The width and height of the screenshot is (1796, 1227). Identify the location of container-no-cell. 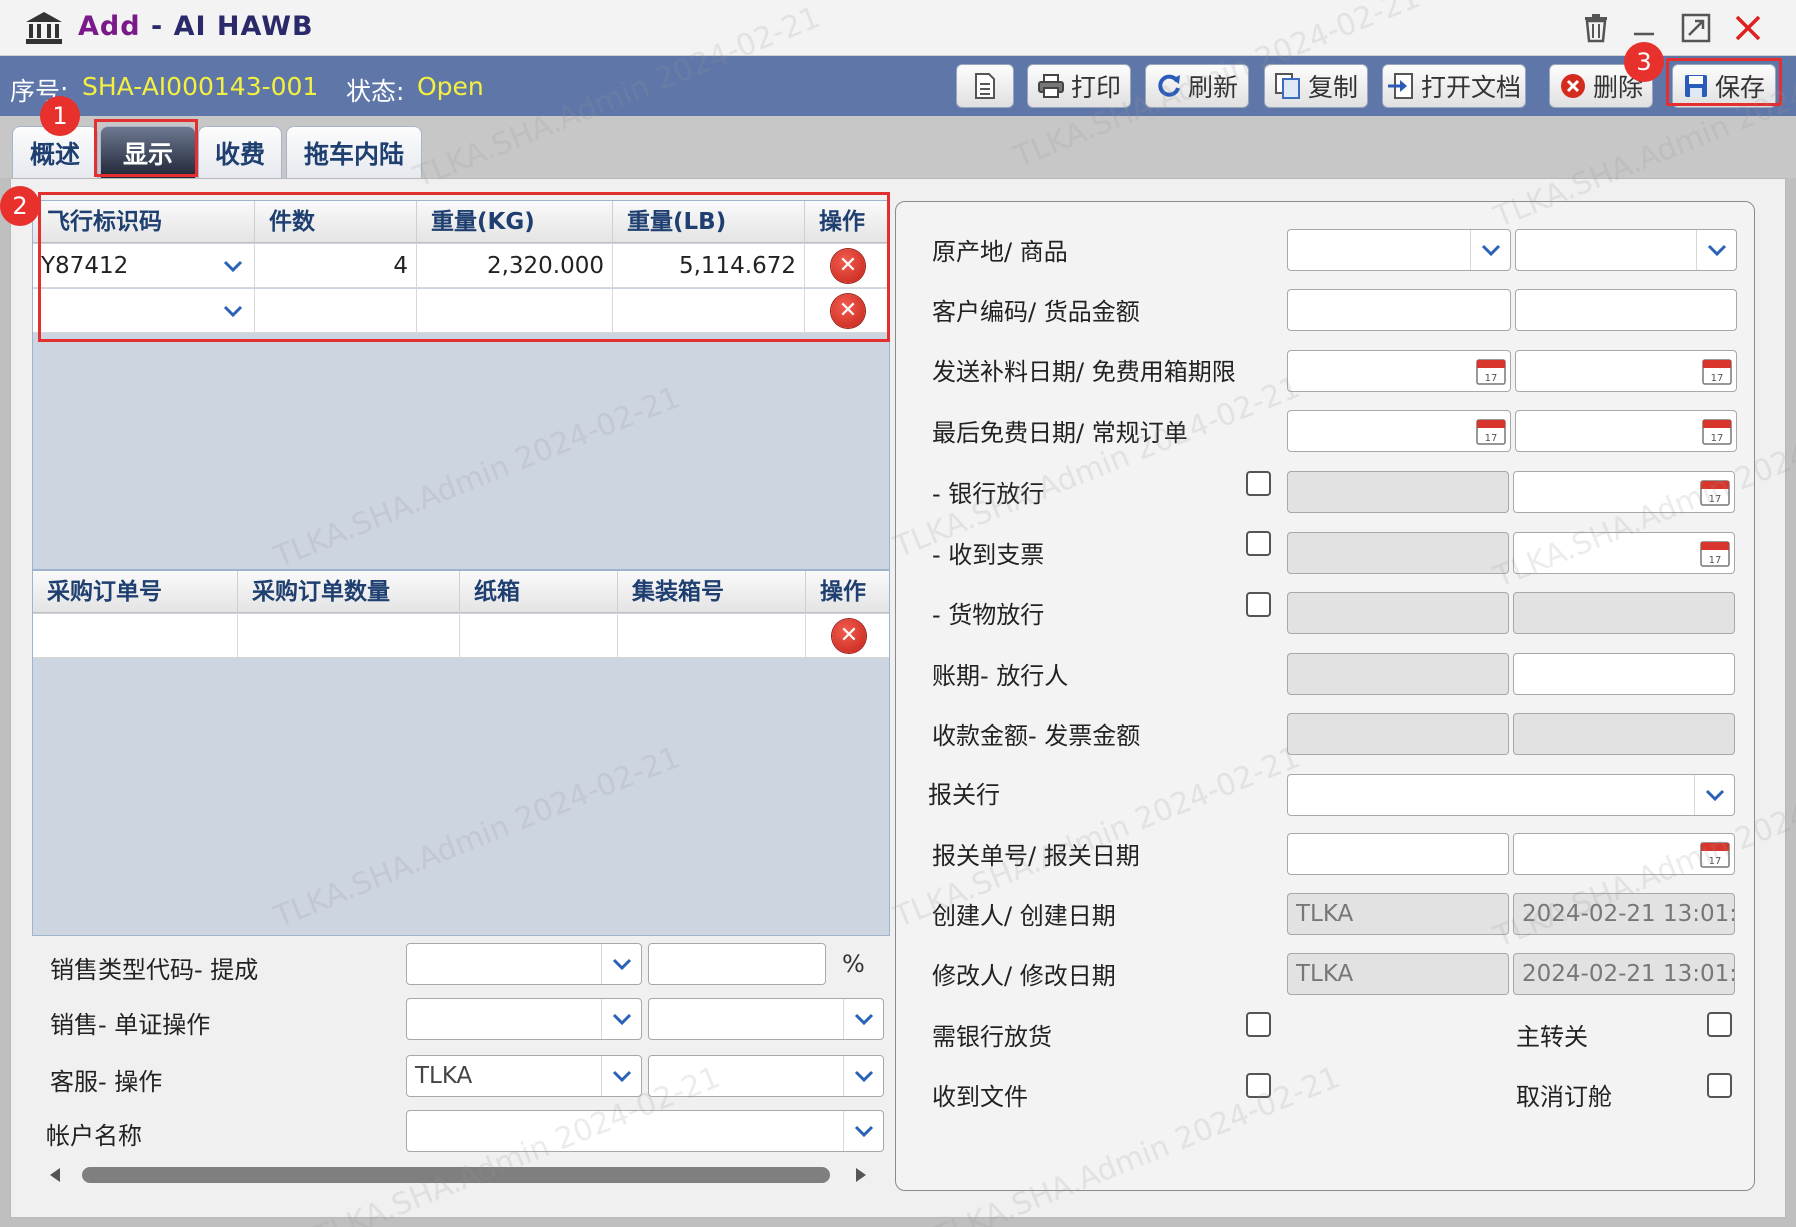
(712, 636).